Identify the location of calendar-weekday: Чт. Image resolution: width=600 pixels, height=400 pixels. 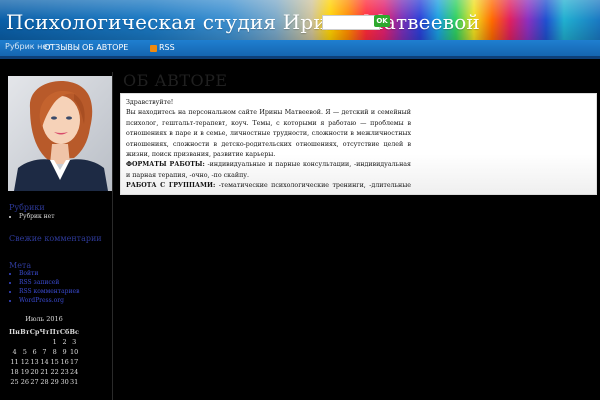
(44, 332).